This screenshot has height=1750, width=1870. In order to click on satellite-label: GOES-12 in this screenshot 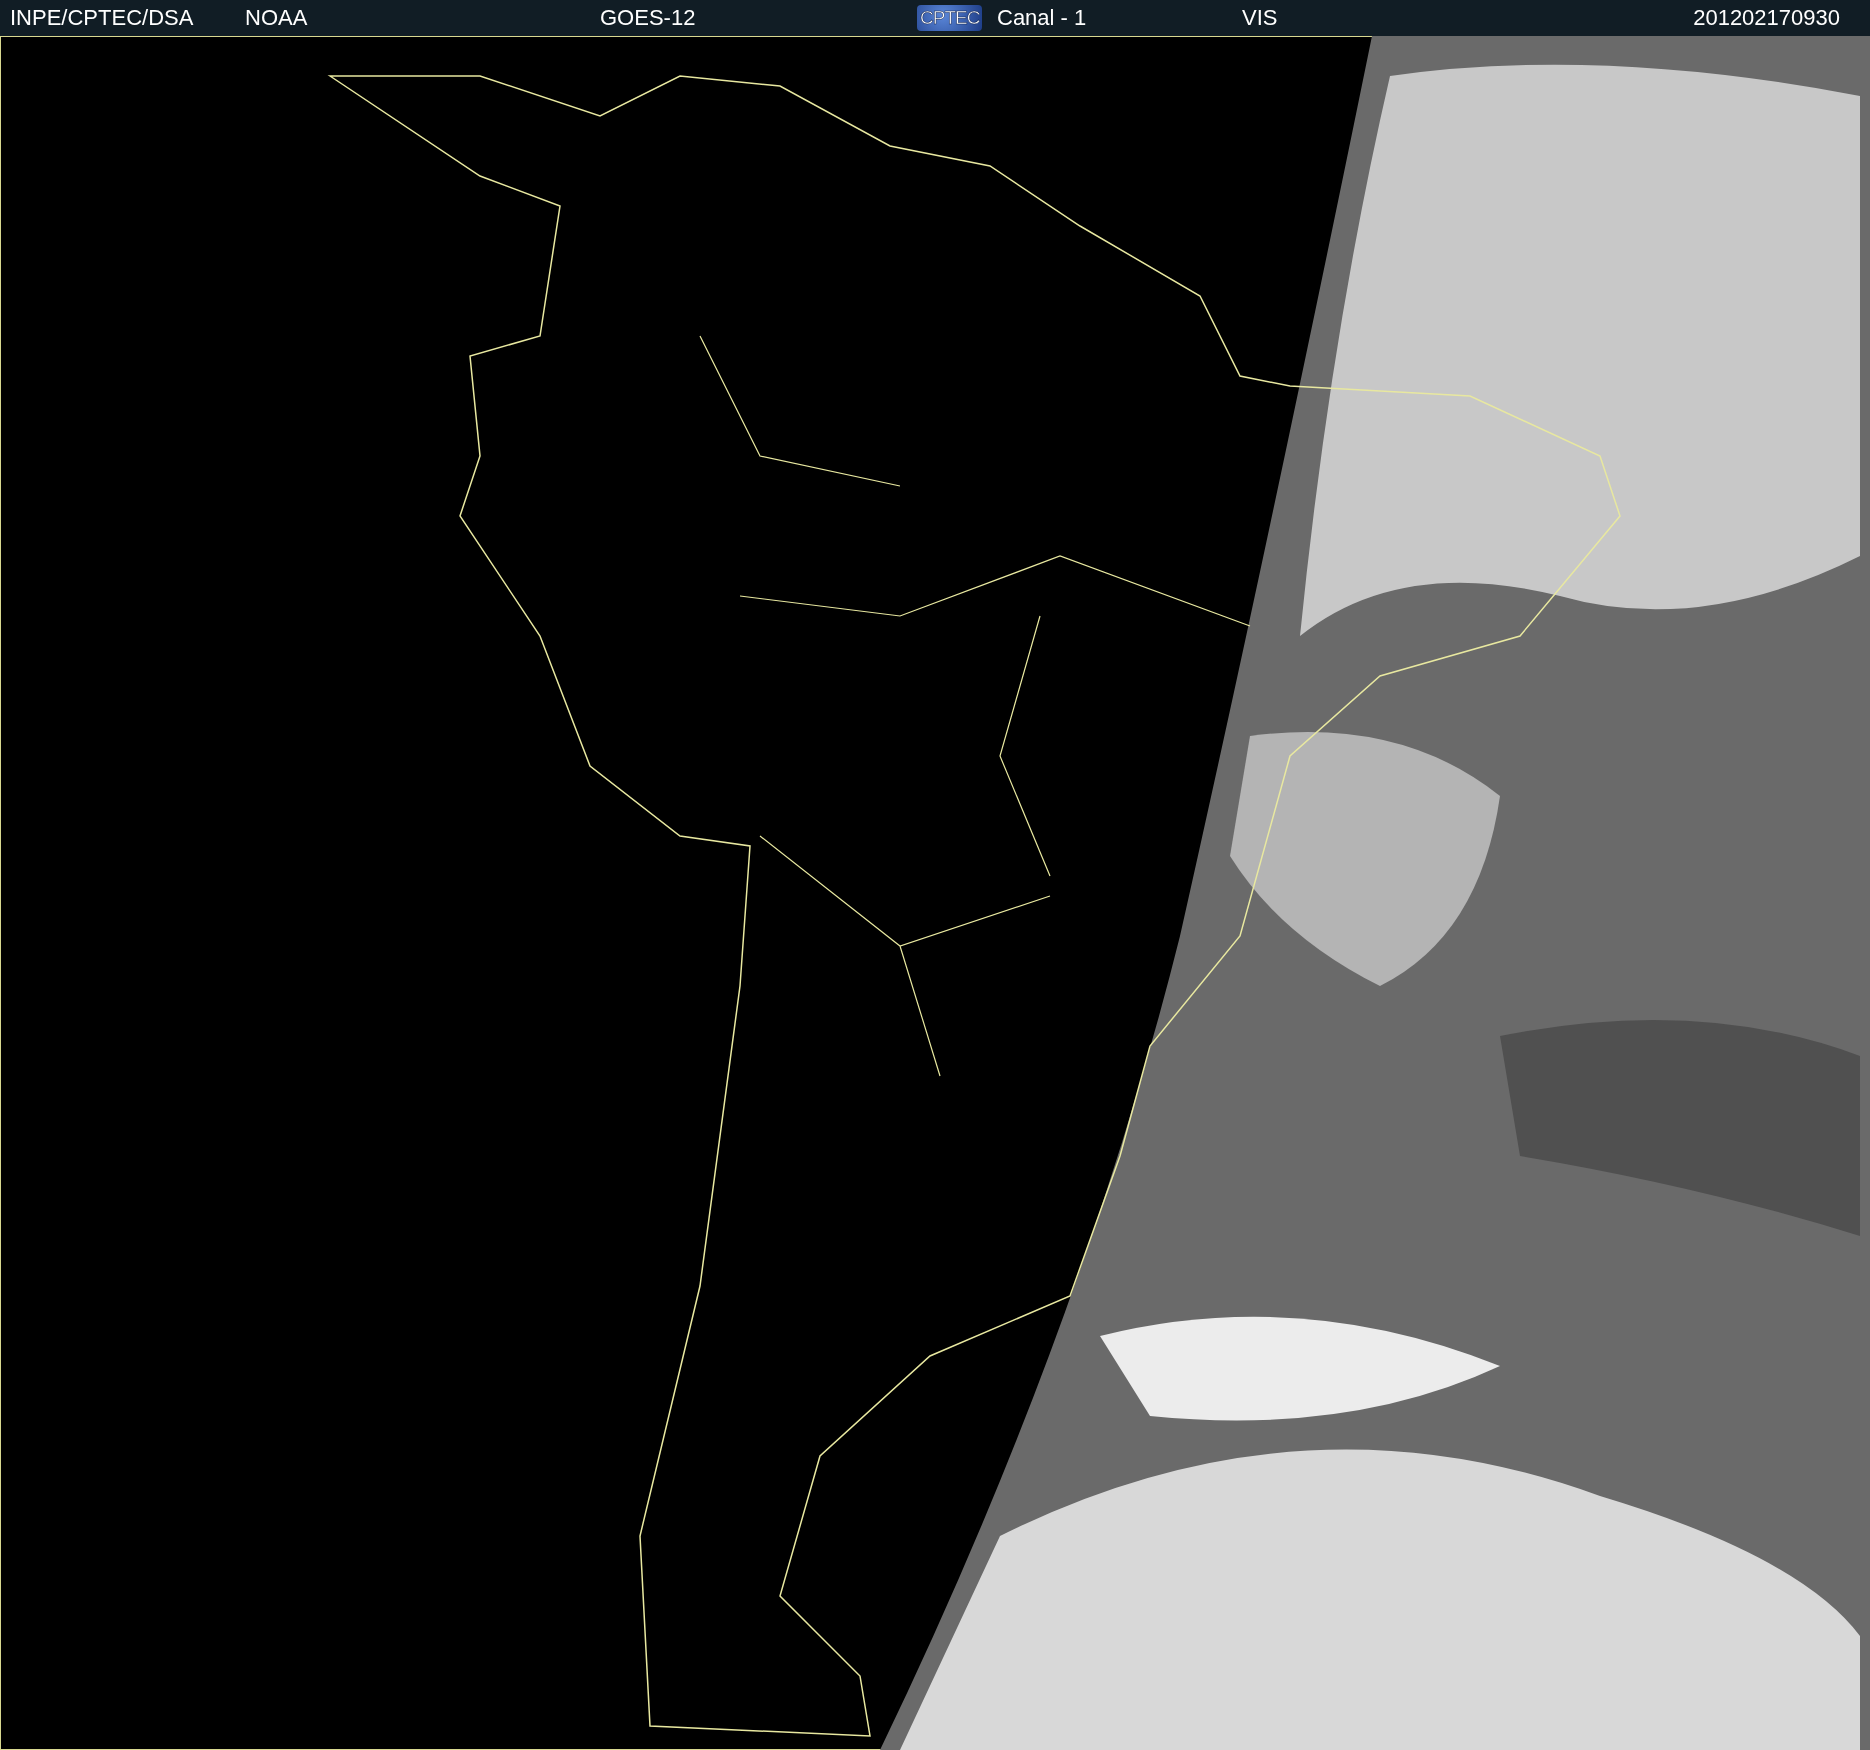, I will do `click(648, 18)`.